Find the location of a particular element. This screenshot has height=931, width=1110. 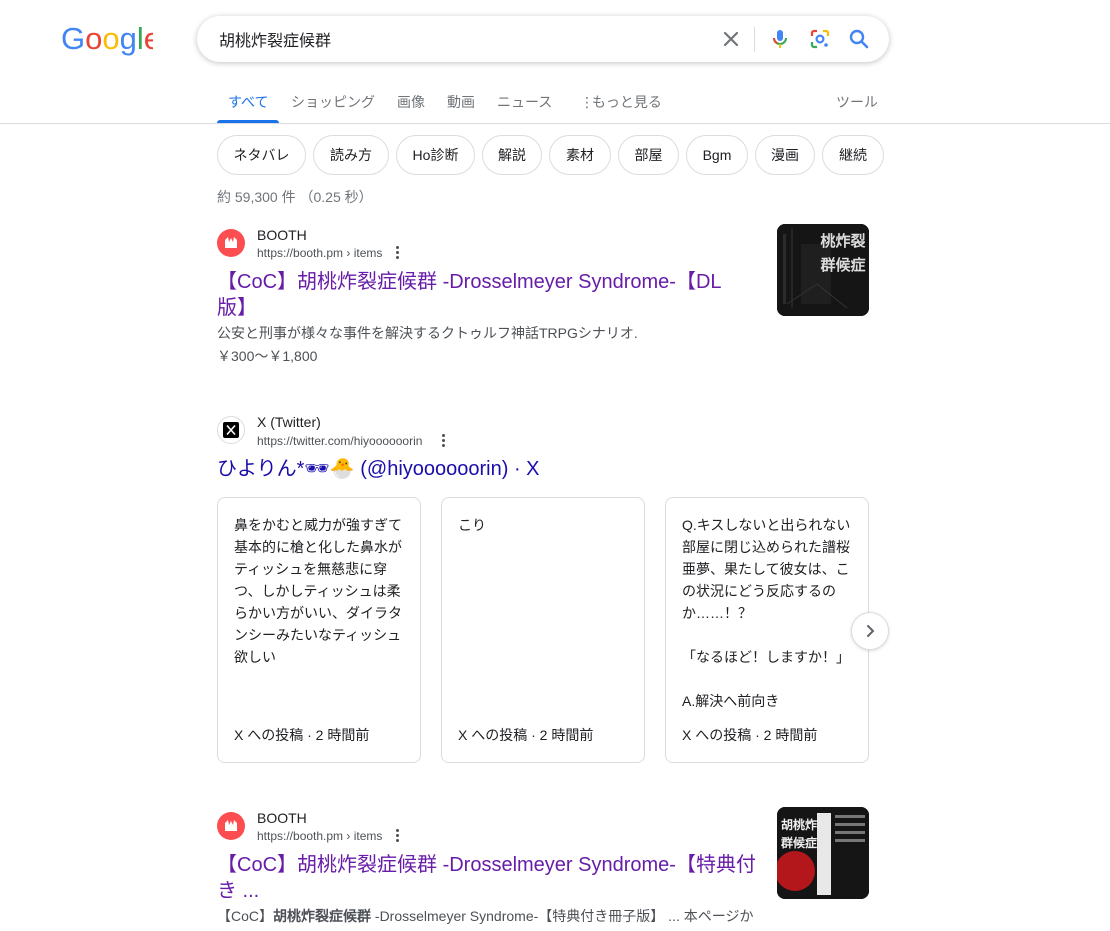

site-name: X (Twitter) is located at coordinates (289, 422).